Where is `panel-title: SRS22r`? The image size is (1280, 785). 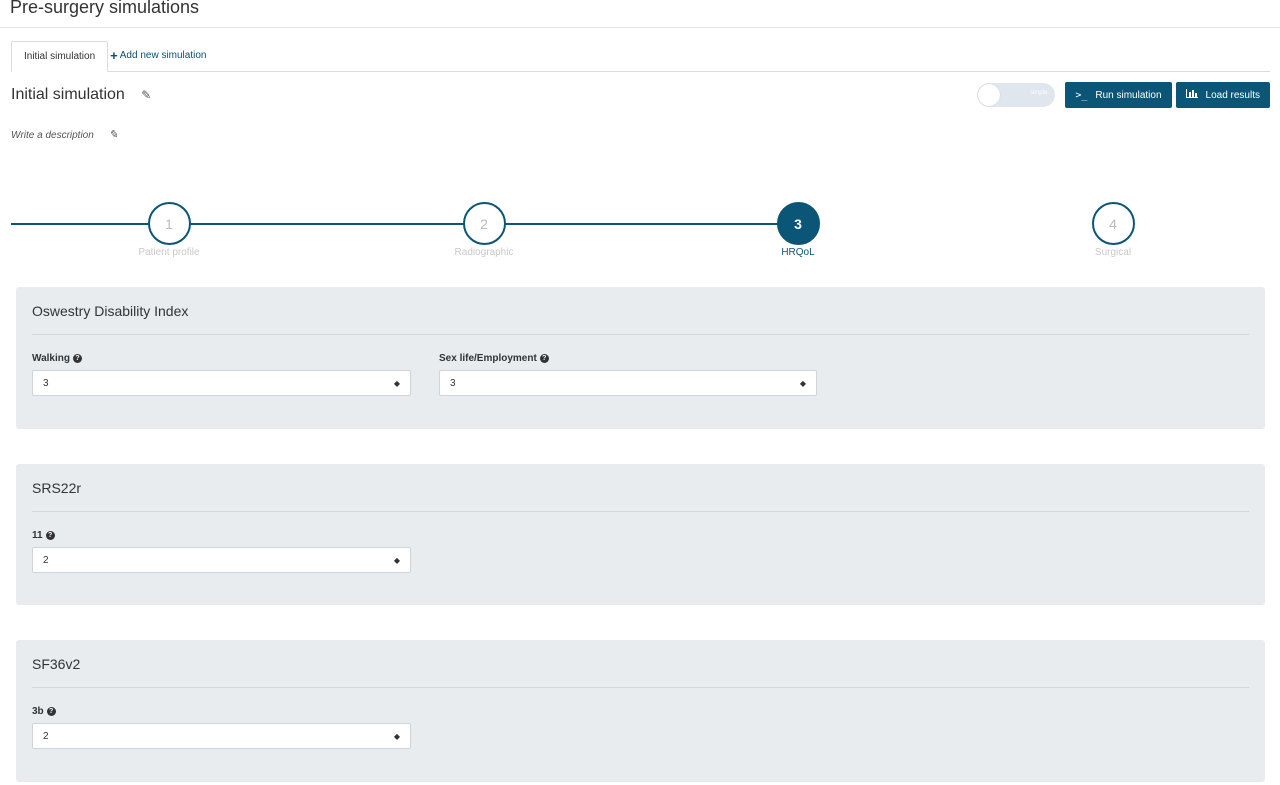
panel-title: SRS22r is located at coordinates (640, 488).